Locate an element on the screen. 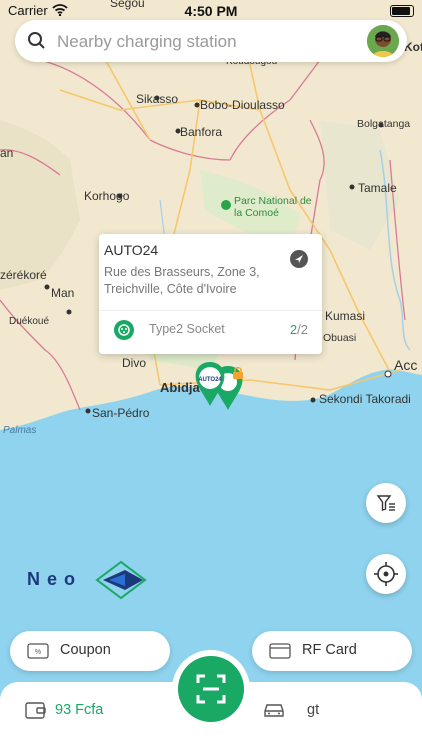 This screenshot has width=422, height=750. wallet-balance: 93 Fcfa is located at coordinates (79, 710).